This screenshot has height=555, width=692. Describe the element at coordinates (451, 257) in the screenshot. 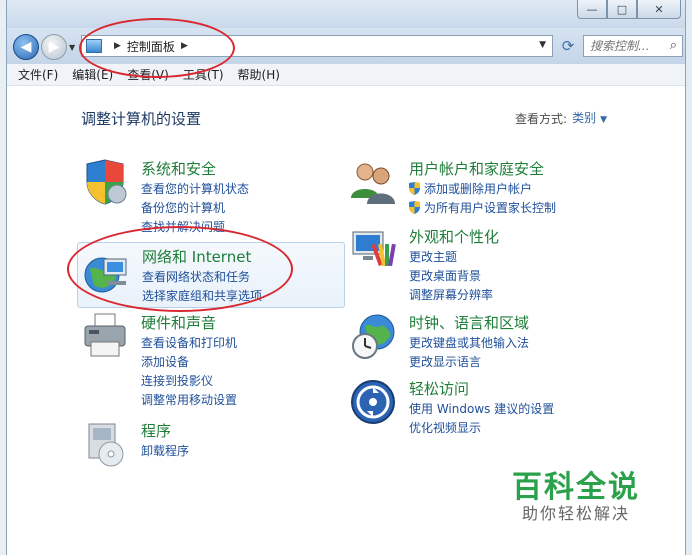

I see `link-change-theme: 更改主题` at that location.